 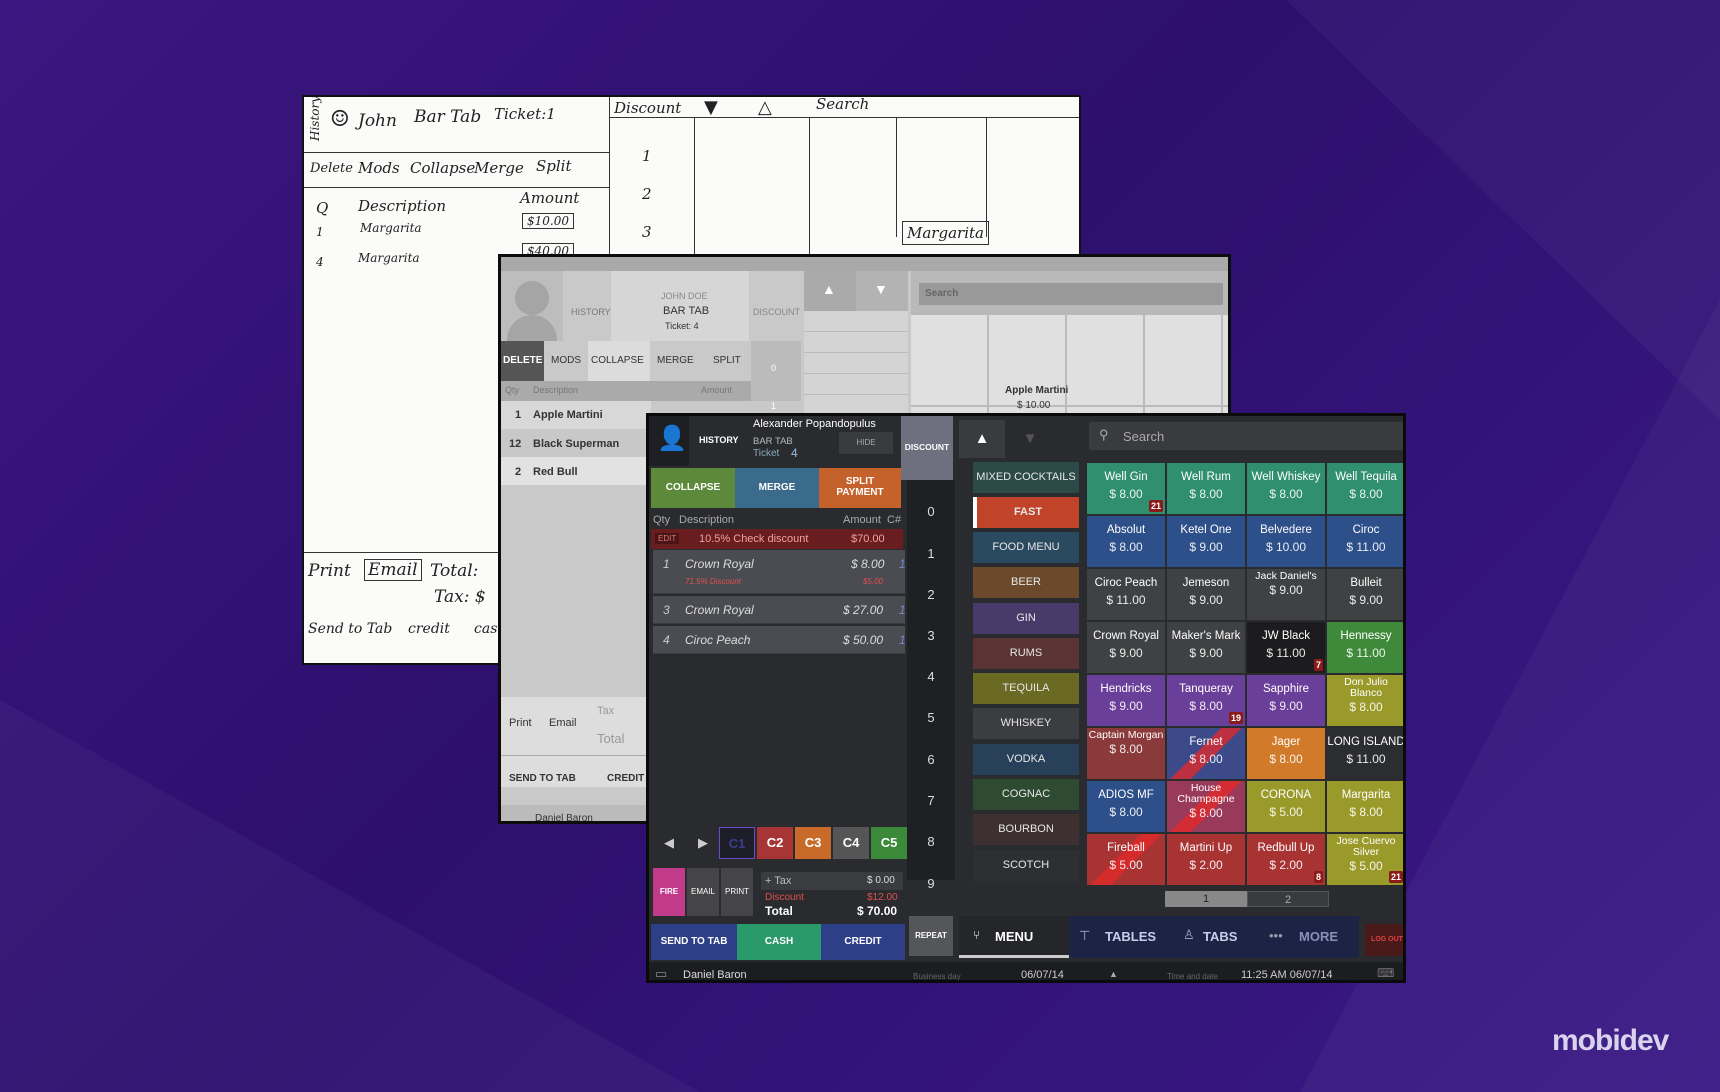 I want to click on menu-item-tile: Jack Daniel's $ 9.00, so click(x=1286, y=594).